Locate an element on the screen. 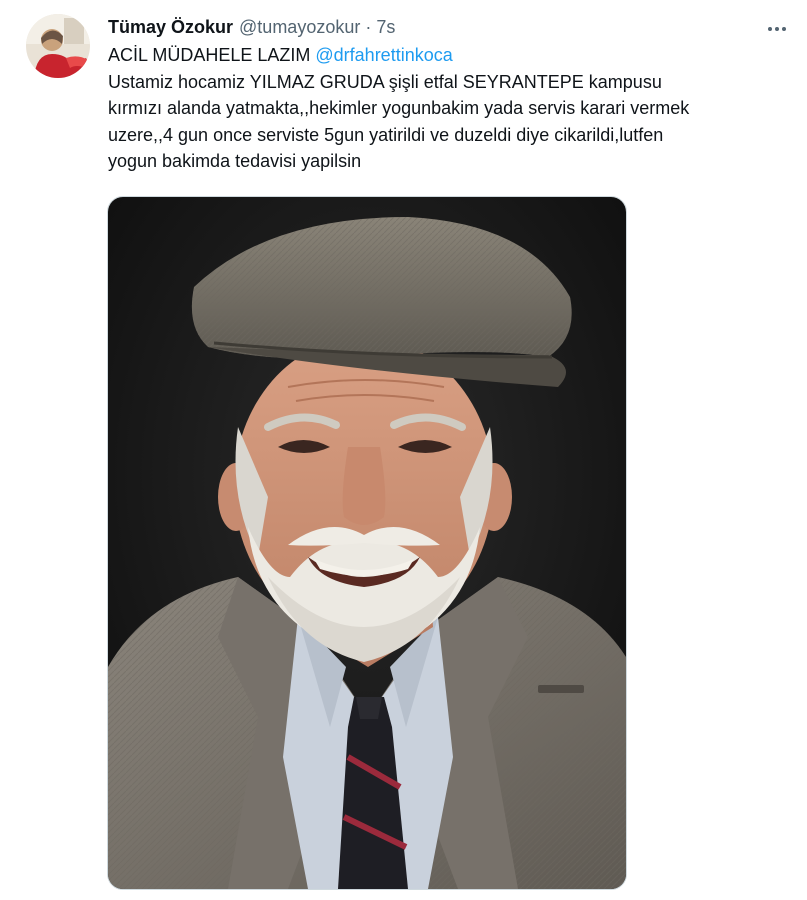  more-horizontal-icon is located at coordinates (777, 29).